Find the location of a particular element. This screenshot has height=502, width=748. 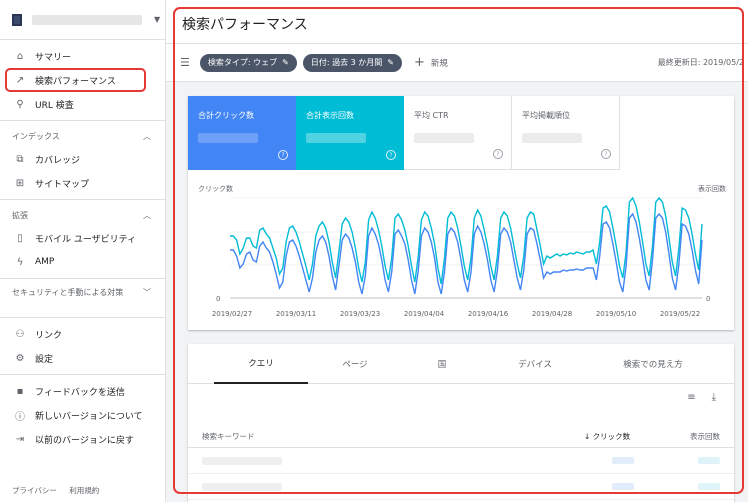

sidebar-item-enhance-0: ▯ モバイル ユーザビリティ is located at coordinates (82, 238).